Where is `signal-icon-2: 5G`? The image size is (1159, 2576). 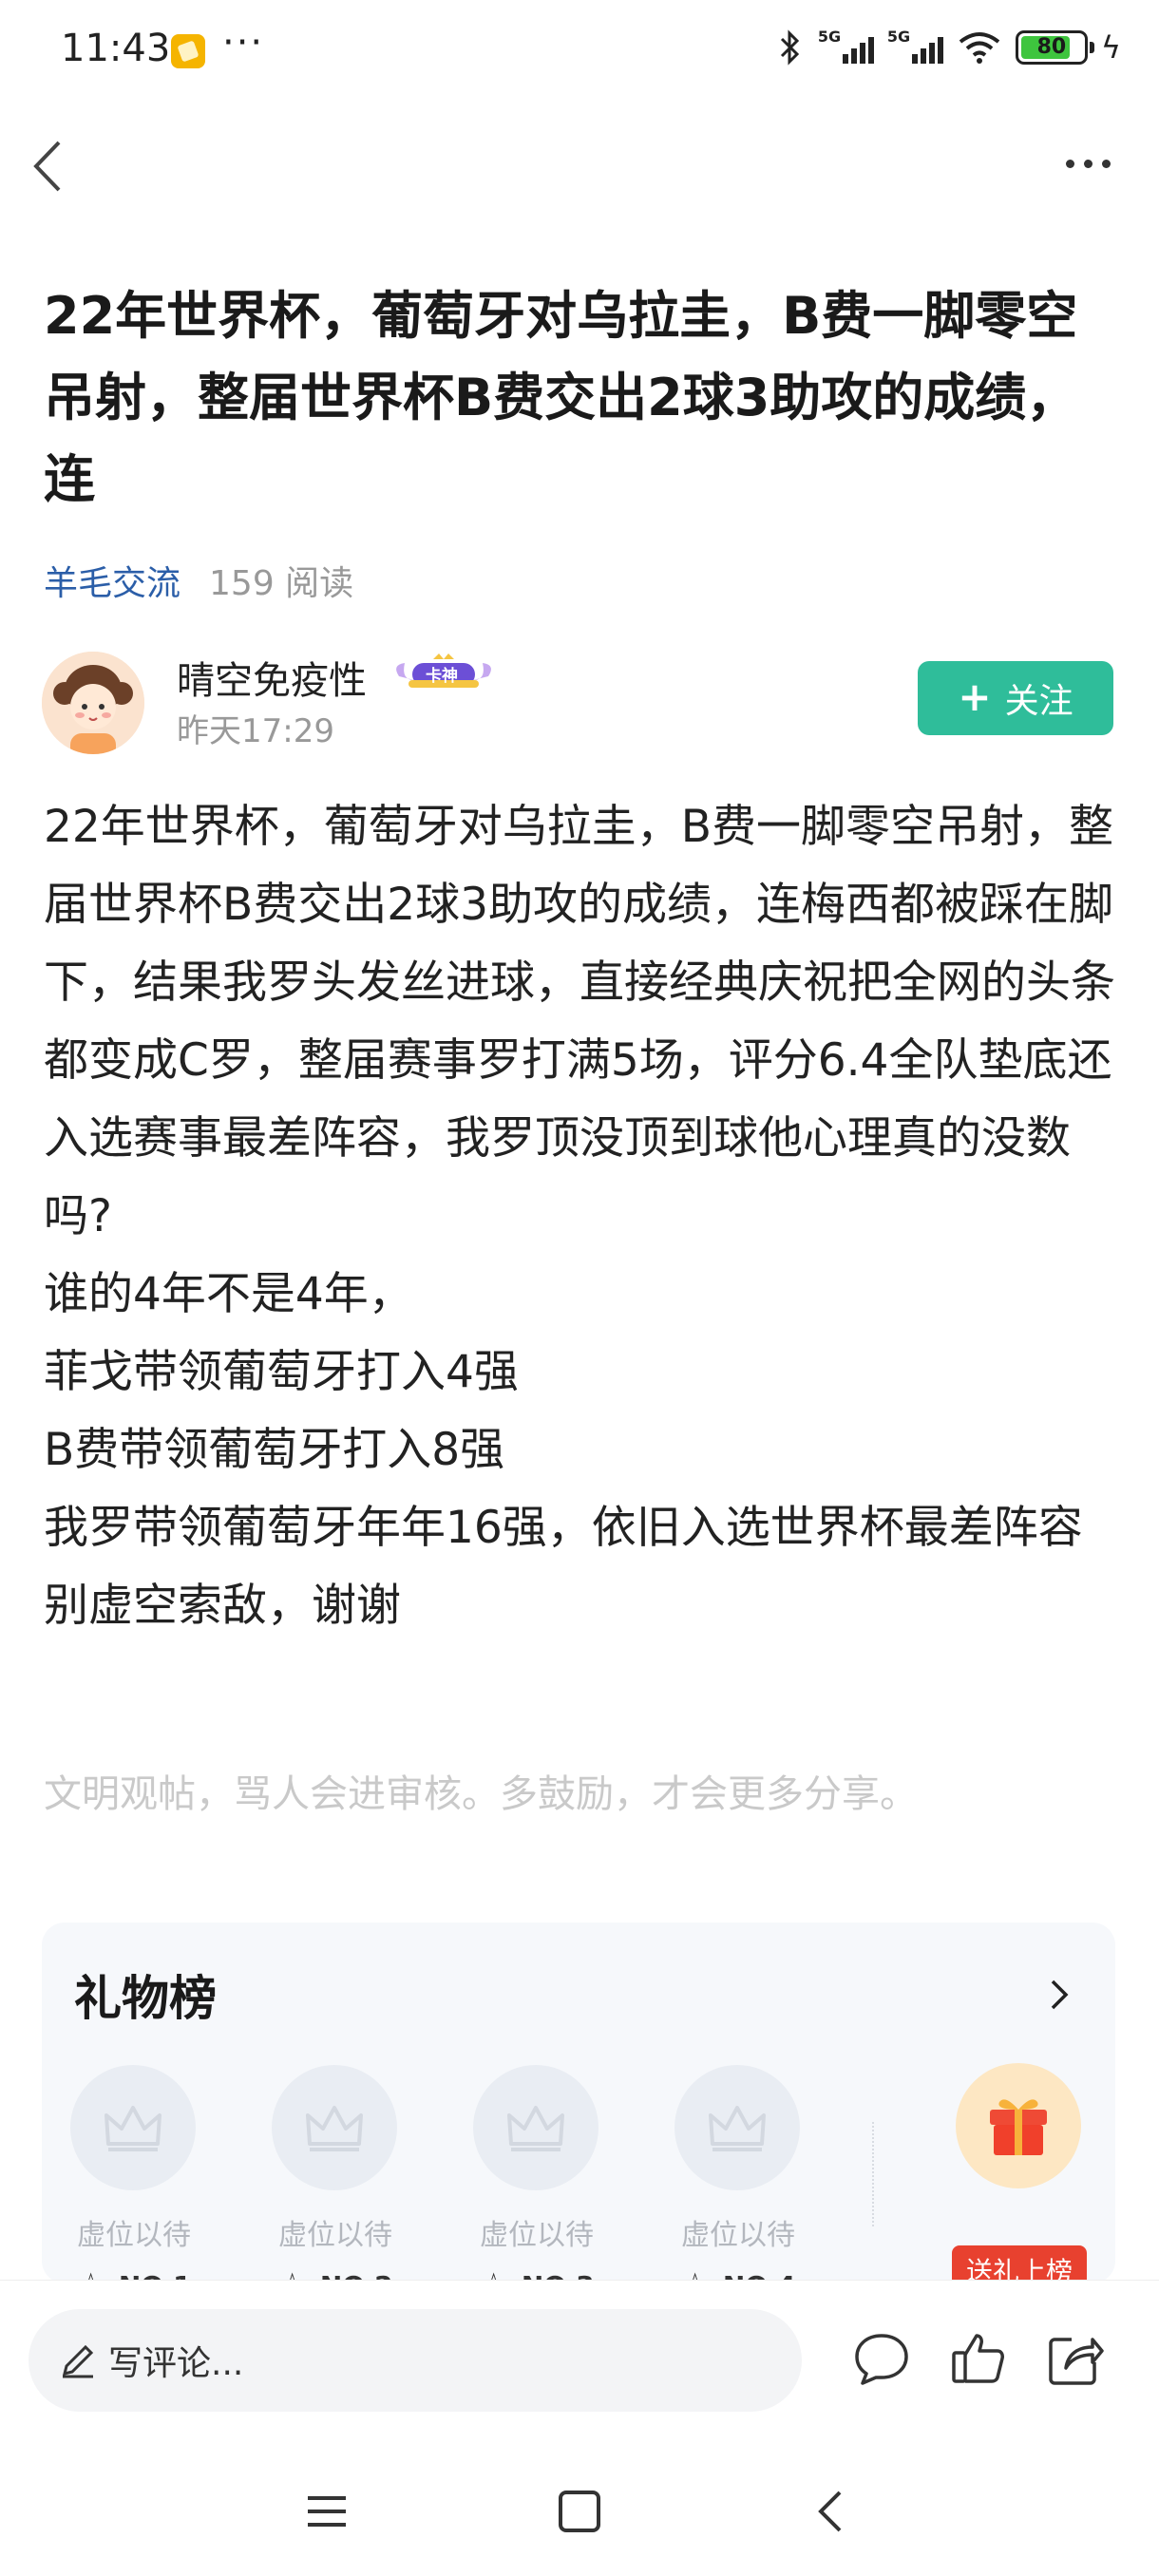 signal-icon-2: 5G is located at coordinates (915, 46).